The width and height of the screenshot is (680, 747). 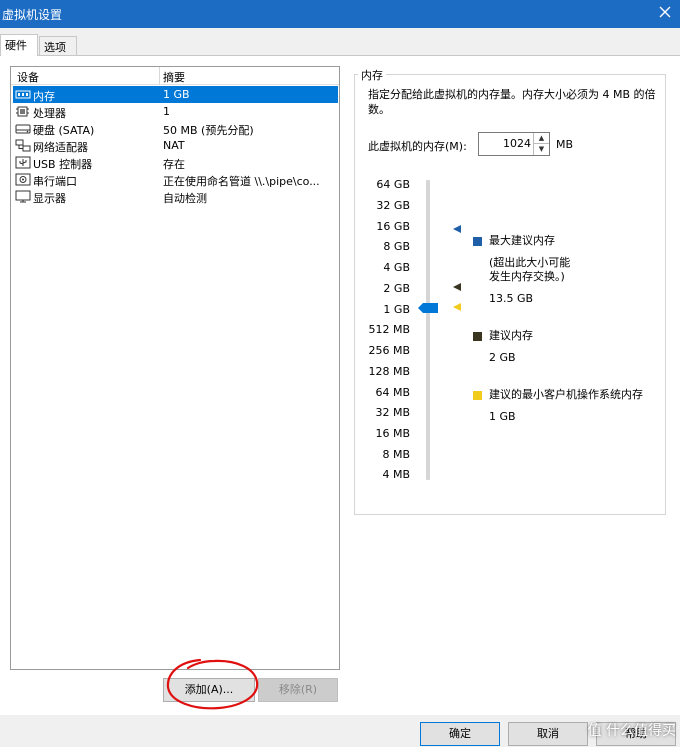 I want to click on serial-port-icon, so click(x=23, y=179).